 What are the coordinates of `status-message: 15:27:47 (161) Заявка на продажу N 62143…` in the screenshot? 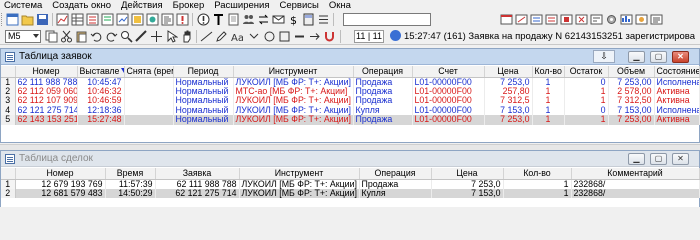 It's located at (542, 36).